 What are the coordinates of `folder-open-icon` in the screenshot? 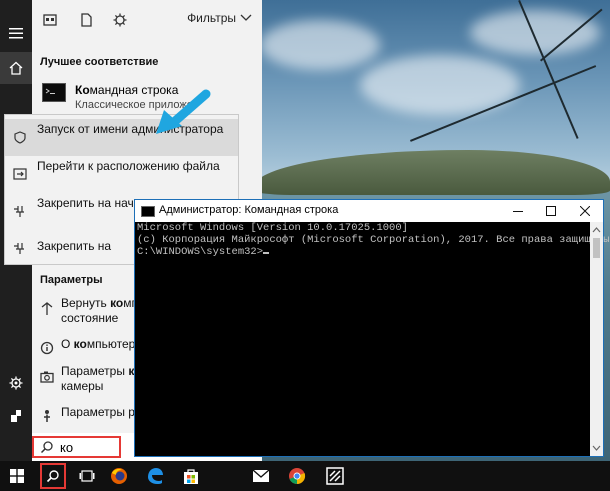 It's located at (20, 174).